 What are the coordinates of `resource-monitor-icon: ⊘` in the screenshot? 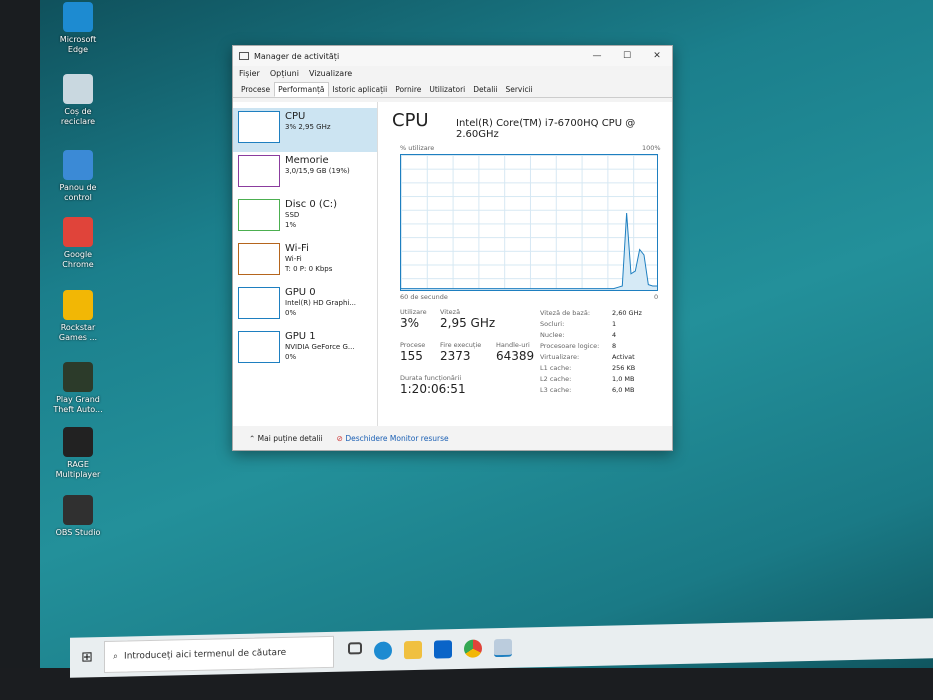 It's located at (339, 438).